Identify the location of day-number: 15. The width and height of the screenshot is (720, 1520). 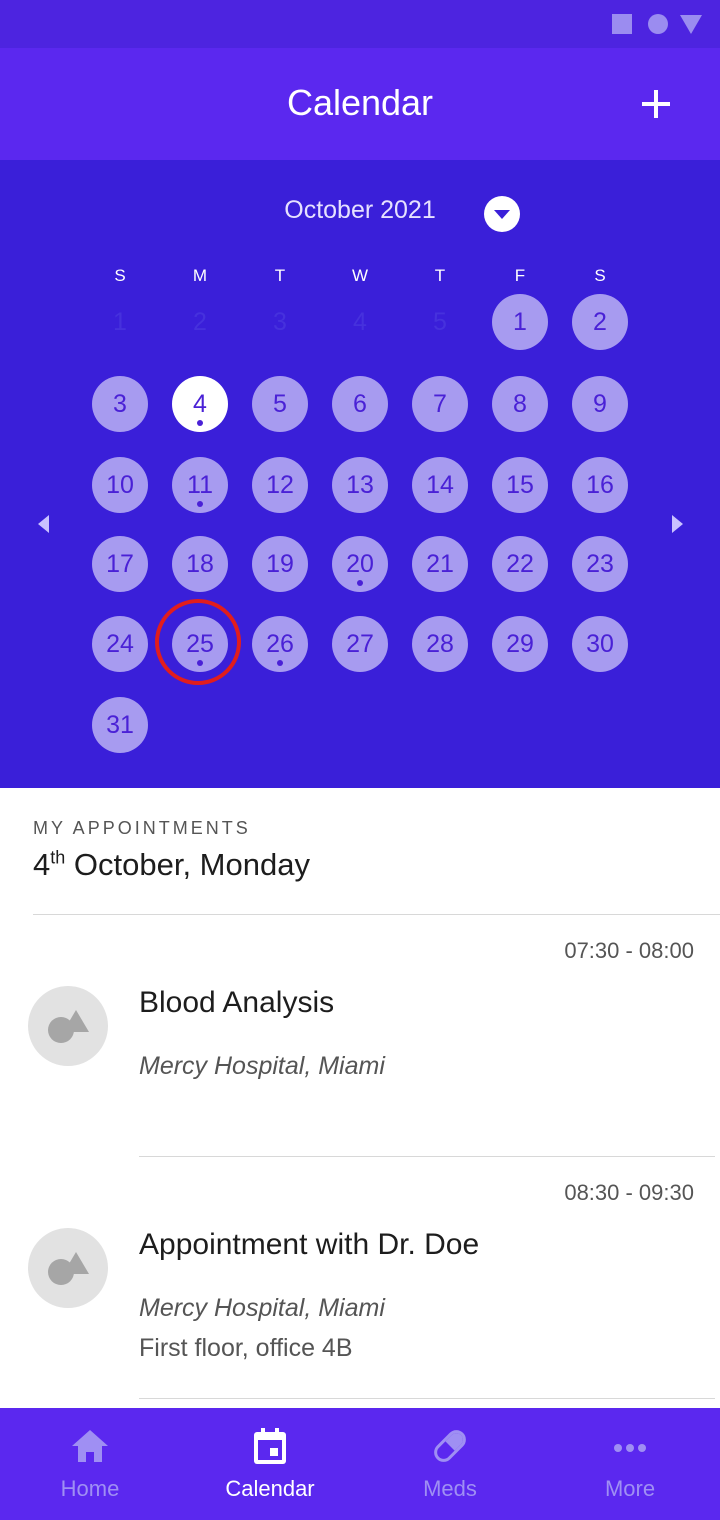
(520, 485).